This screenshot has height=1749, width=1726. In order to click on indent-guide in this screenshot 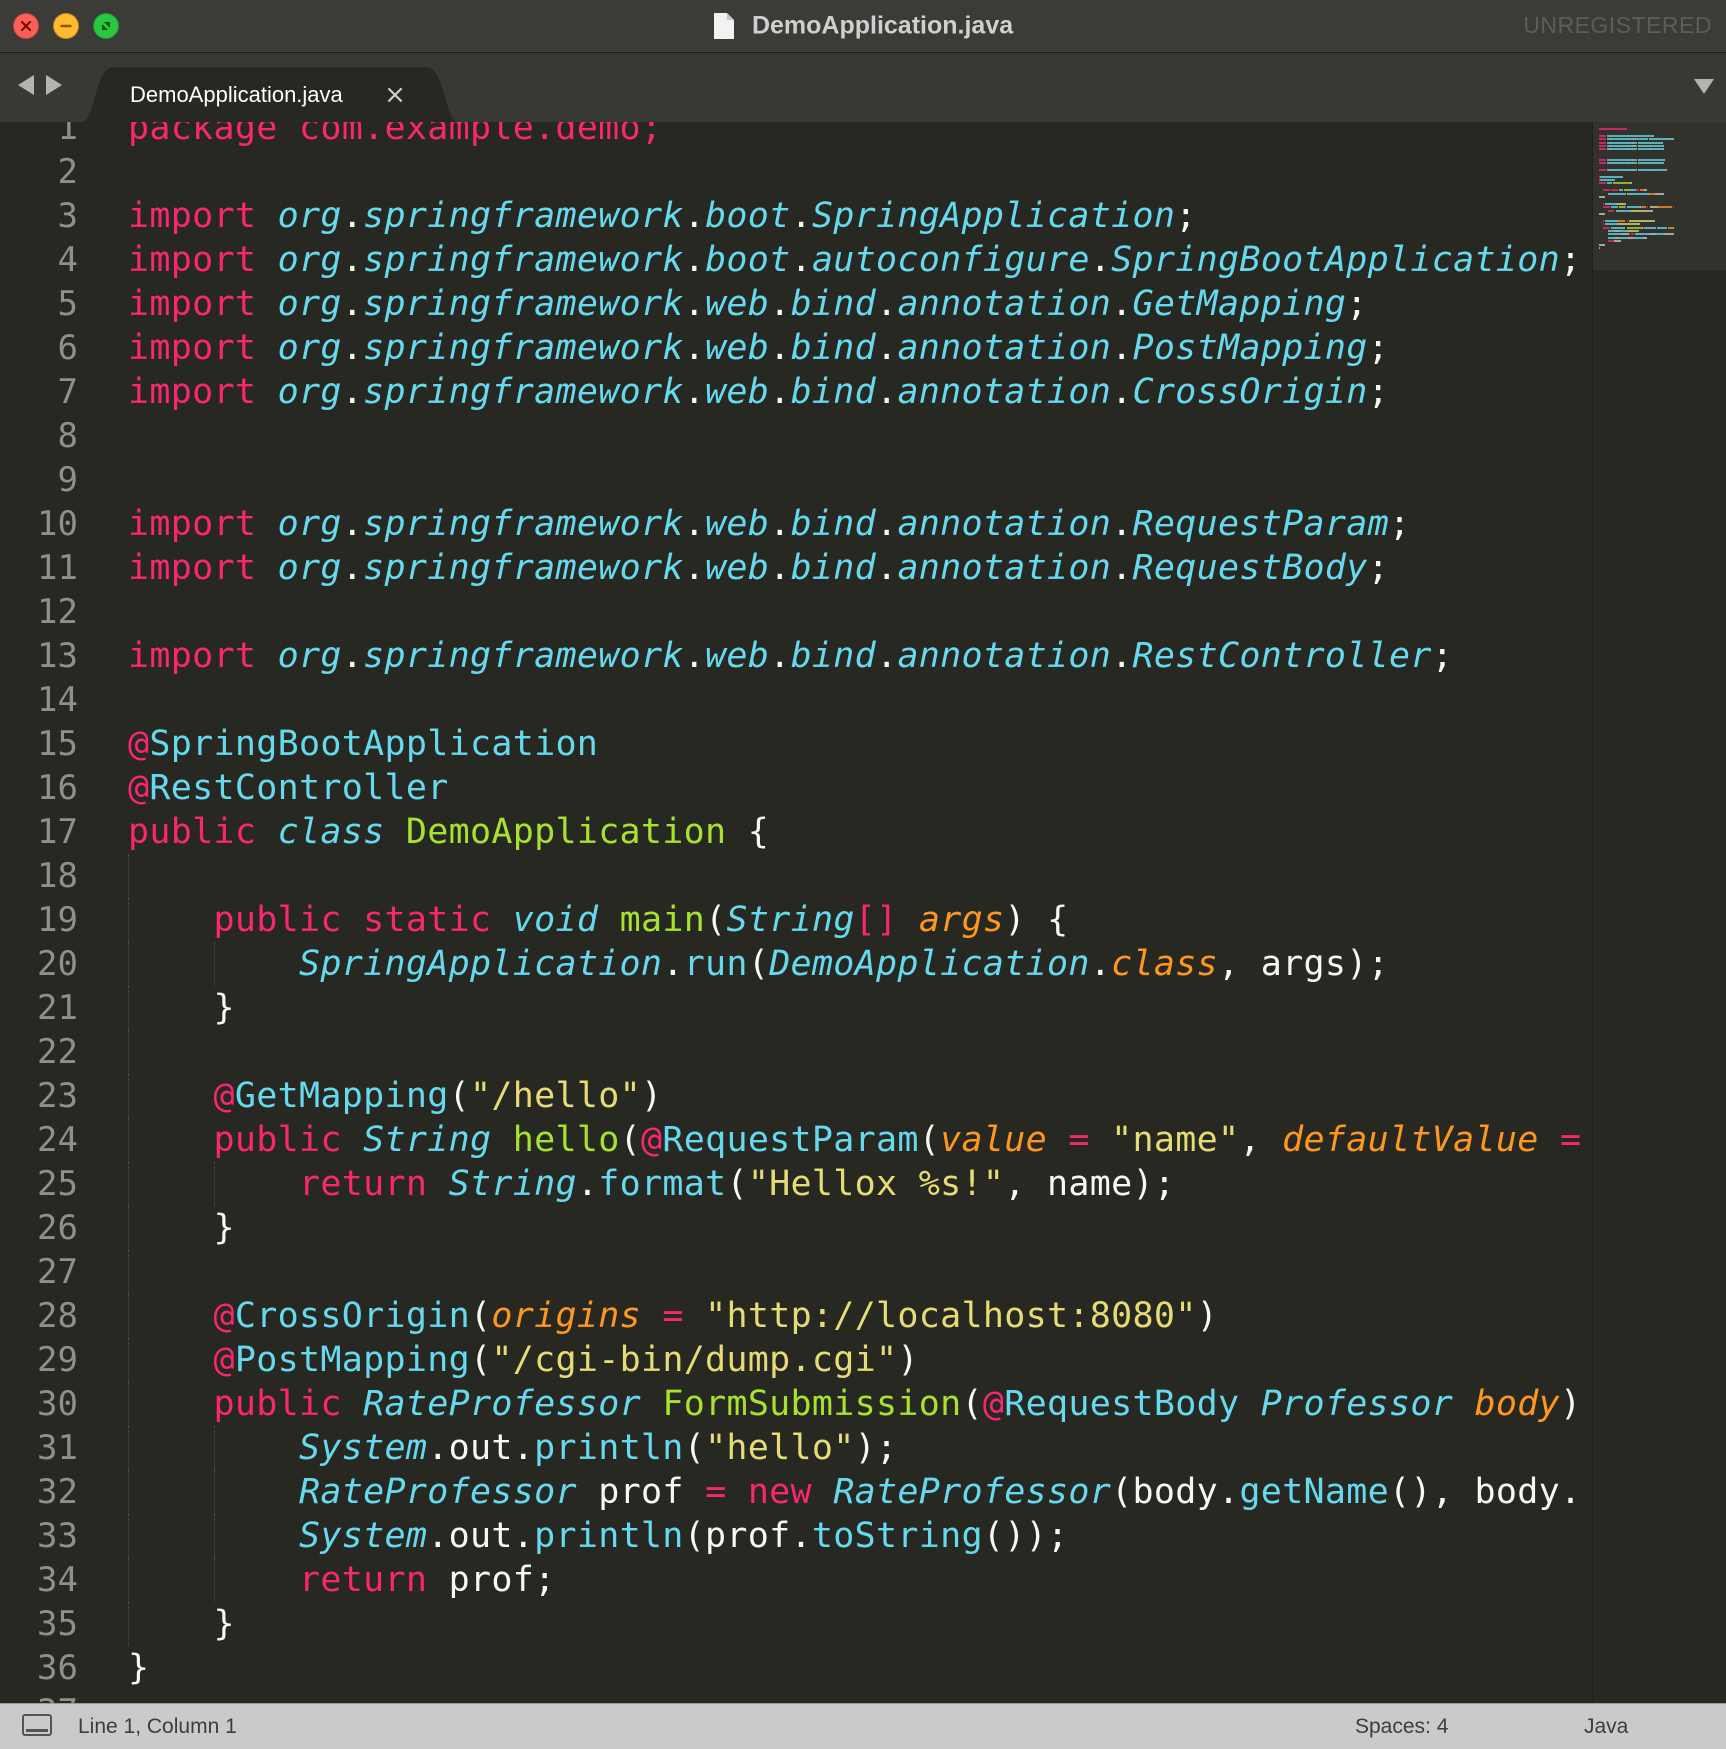, I will do `click(128, 1052)`.